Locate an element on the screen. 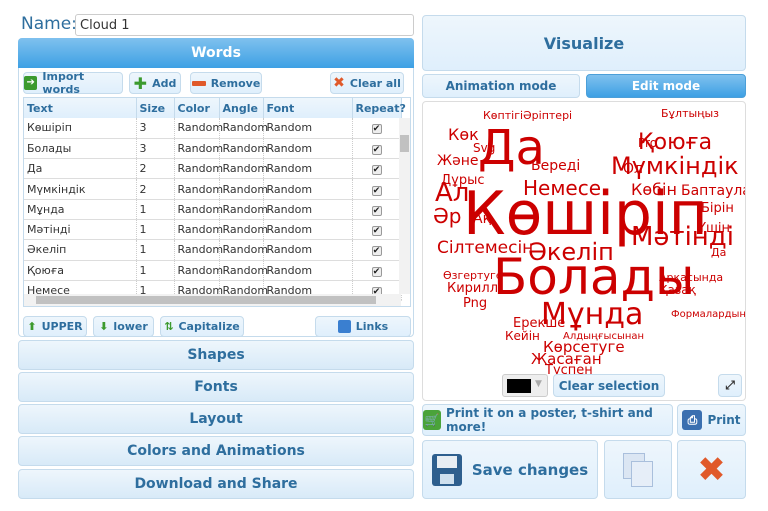 The image size is (768, 511). duplicate-button is located at coordinates (638, 469).